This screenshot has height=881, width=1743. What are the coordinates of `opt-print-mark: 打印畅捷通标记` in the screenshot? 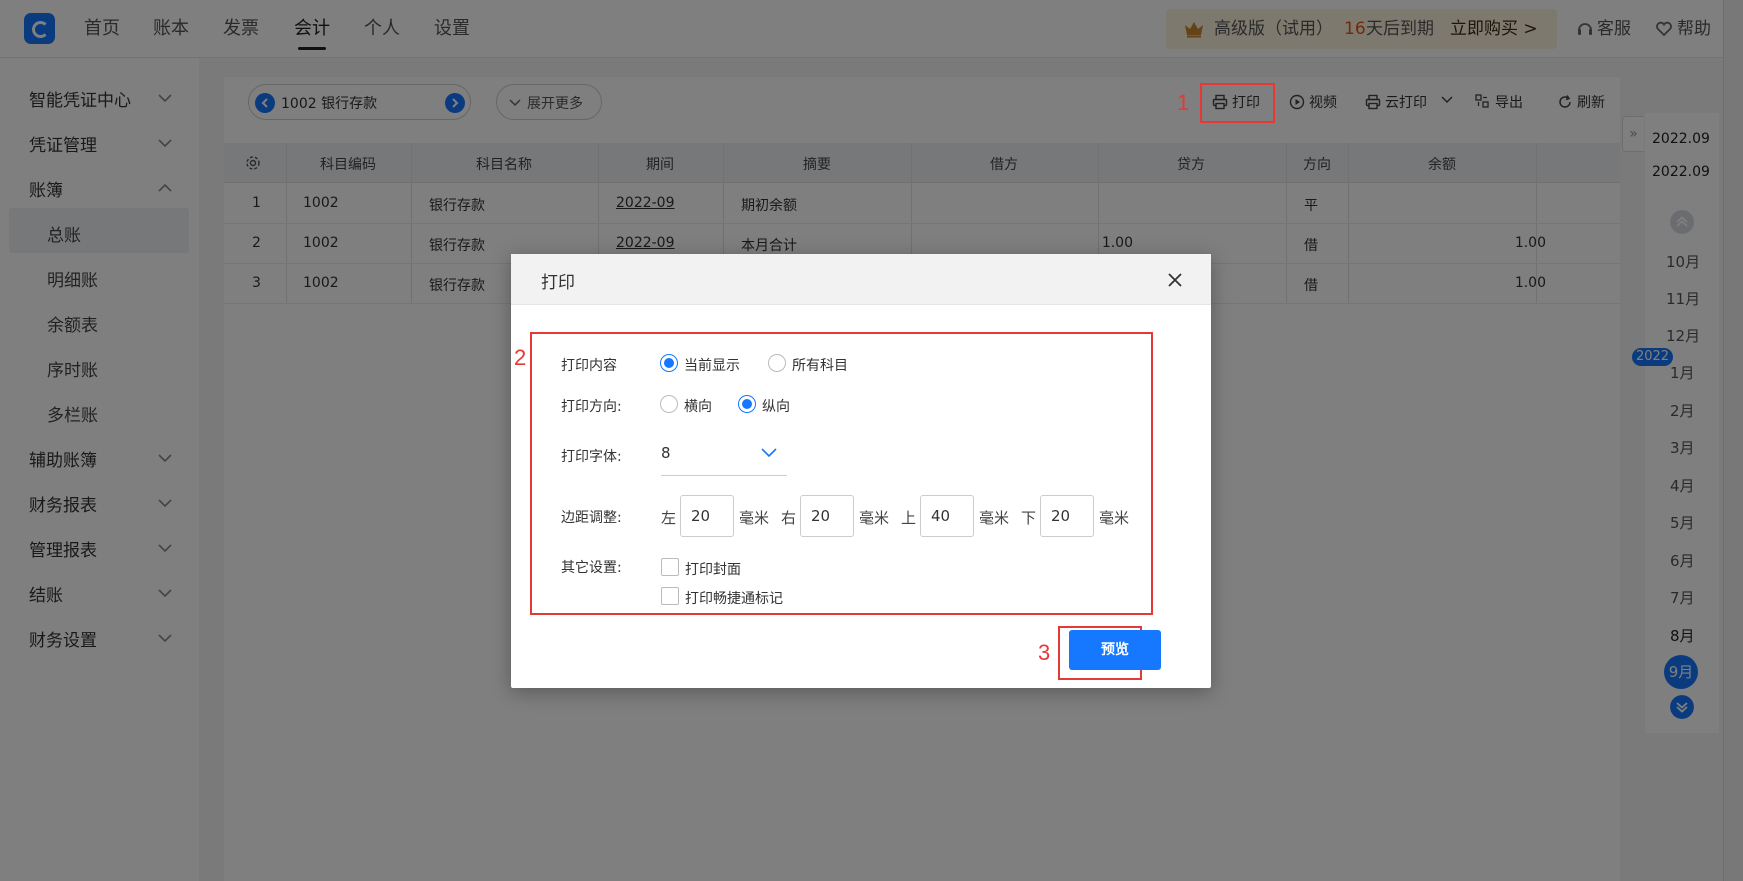 It's located at (734, 598).